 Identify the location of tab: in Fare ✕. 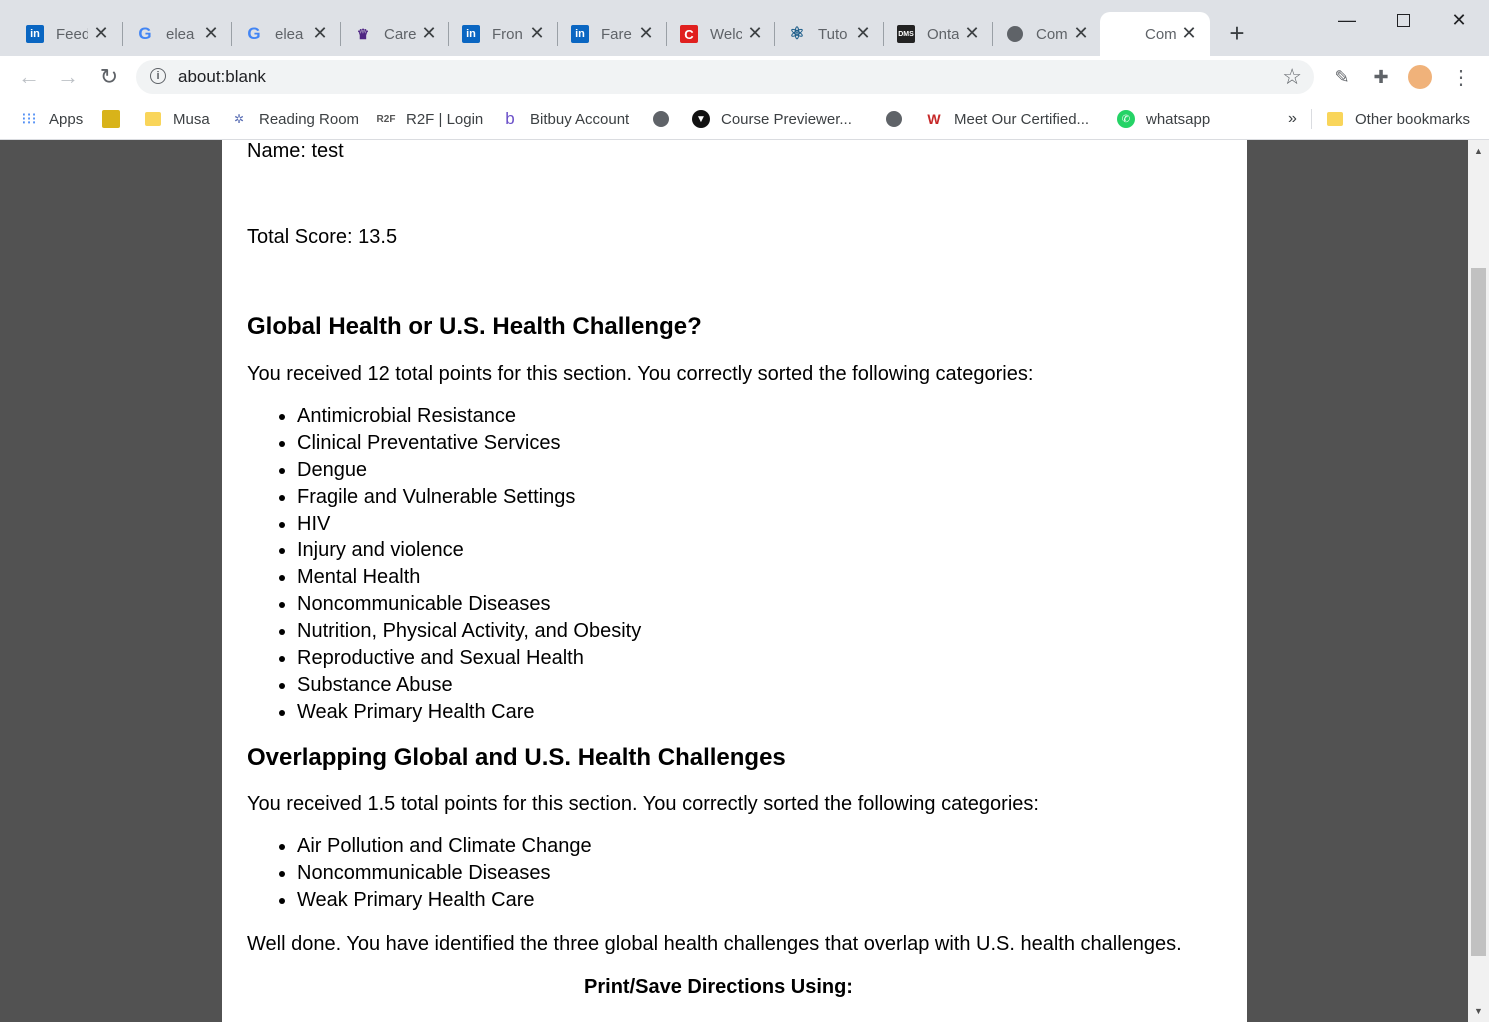
(606, 34).